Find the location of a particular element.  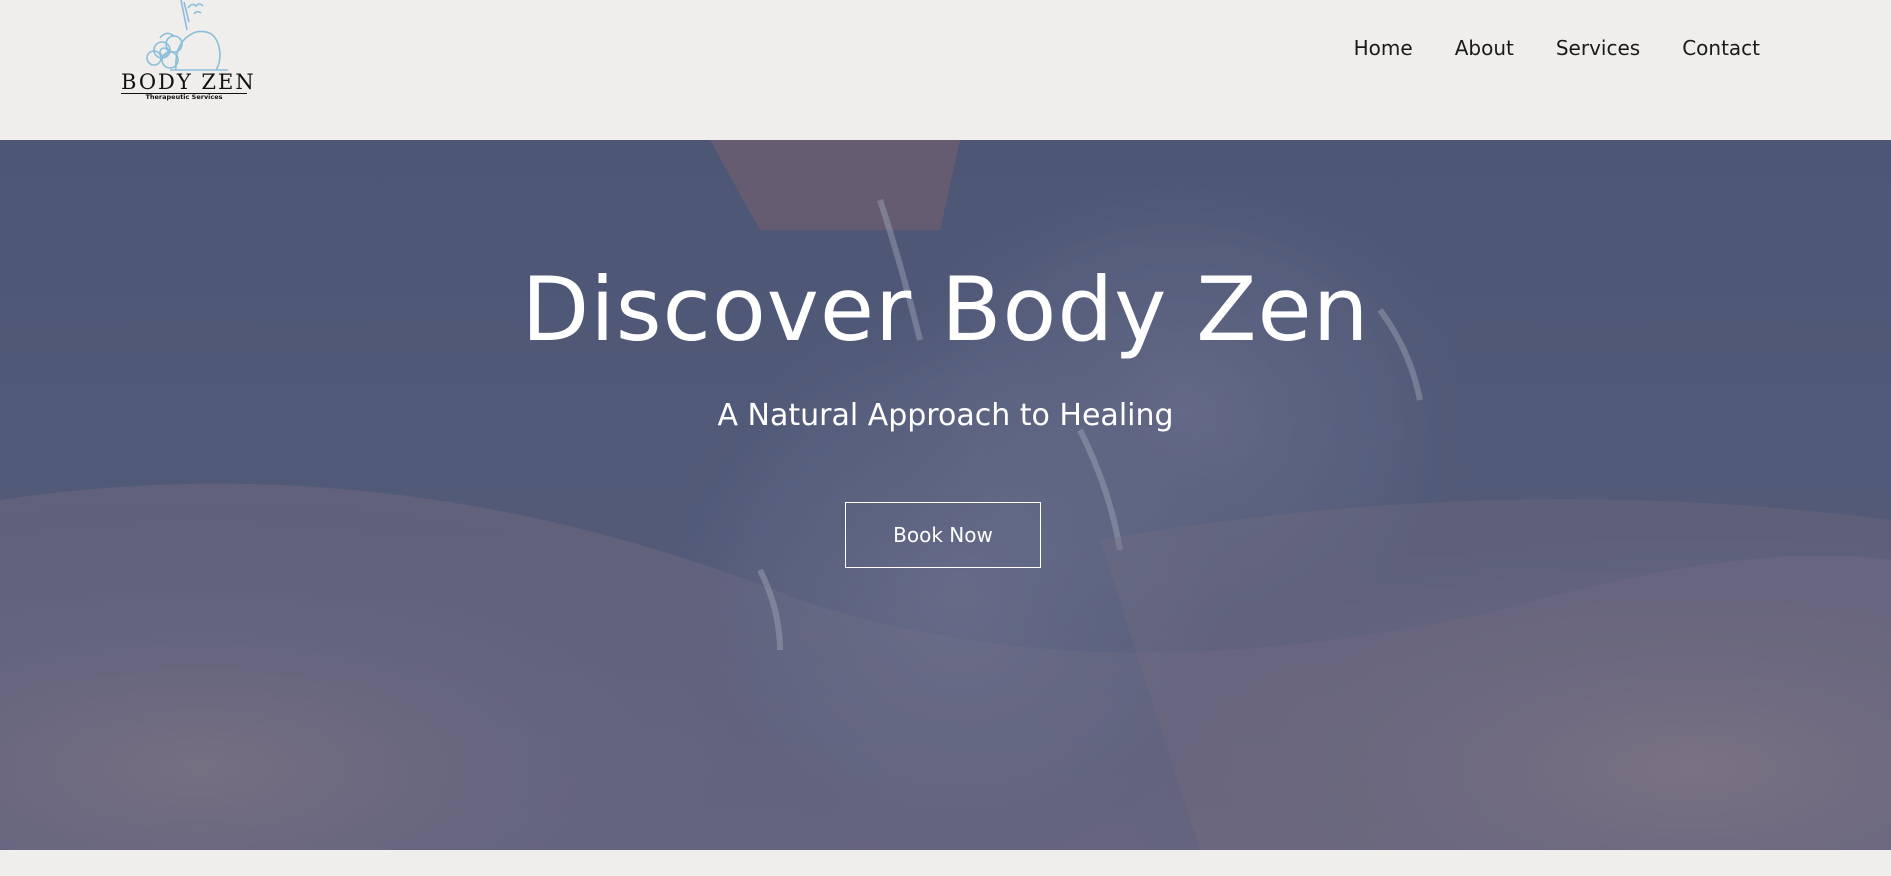

brand-tagline: Therapeutic Services is located at coordinates (184, 97).